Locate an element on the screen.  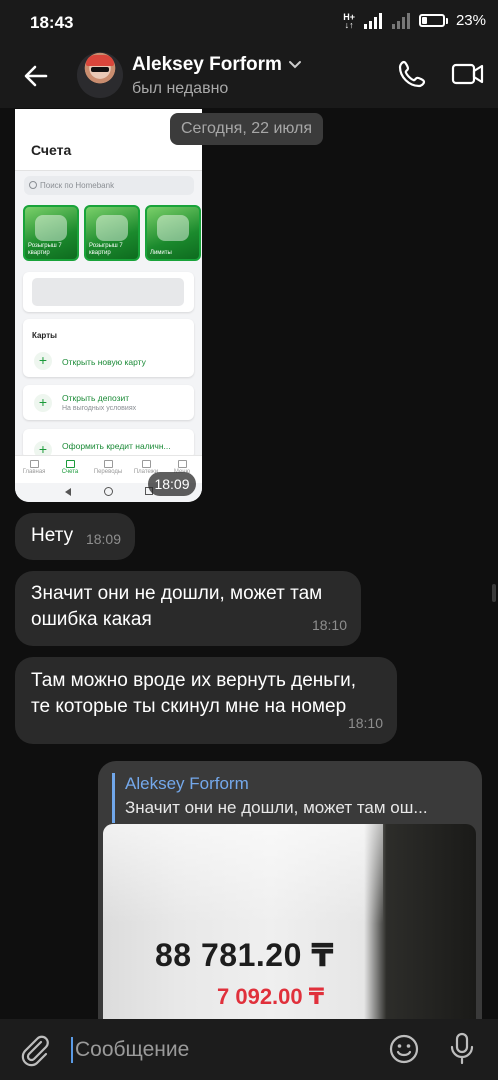
photo-amount-main: 88 781.20 ₸ is located at coordinates (245, 955).